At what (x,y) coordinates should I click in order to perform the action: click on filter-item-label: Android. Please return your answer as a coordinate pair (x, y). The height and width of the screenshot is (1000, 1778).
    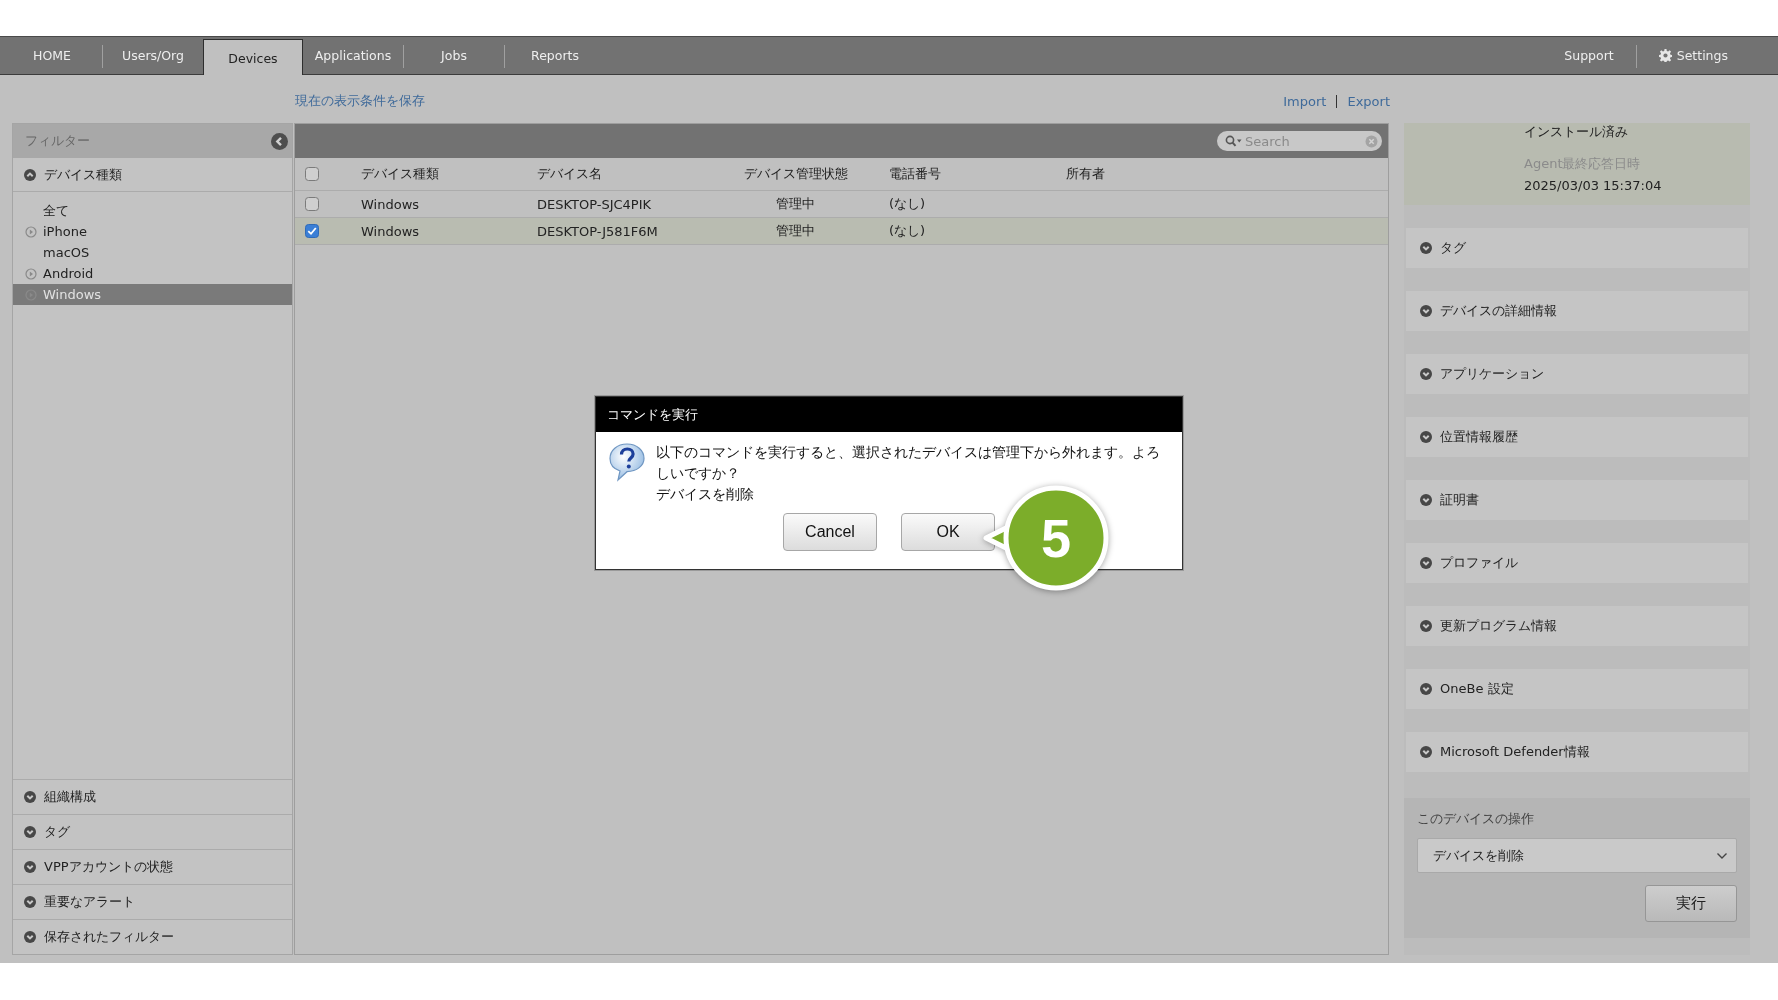
    Looking at the image, I should click on (68, 273).